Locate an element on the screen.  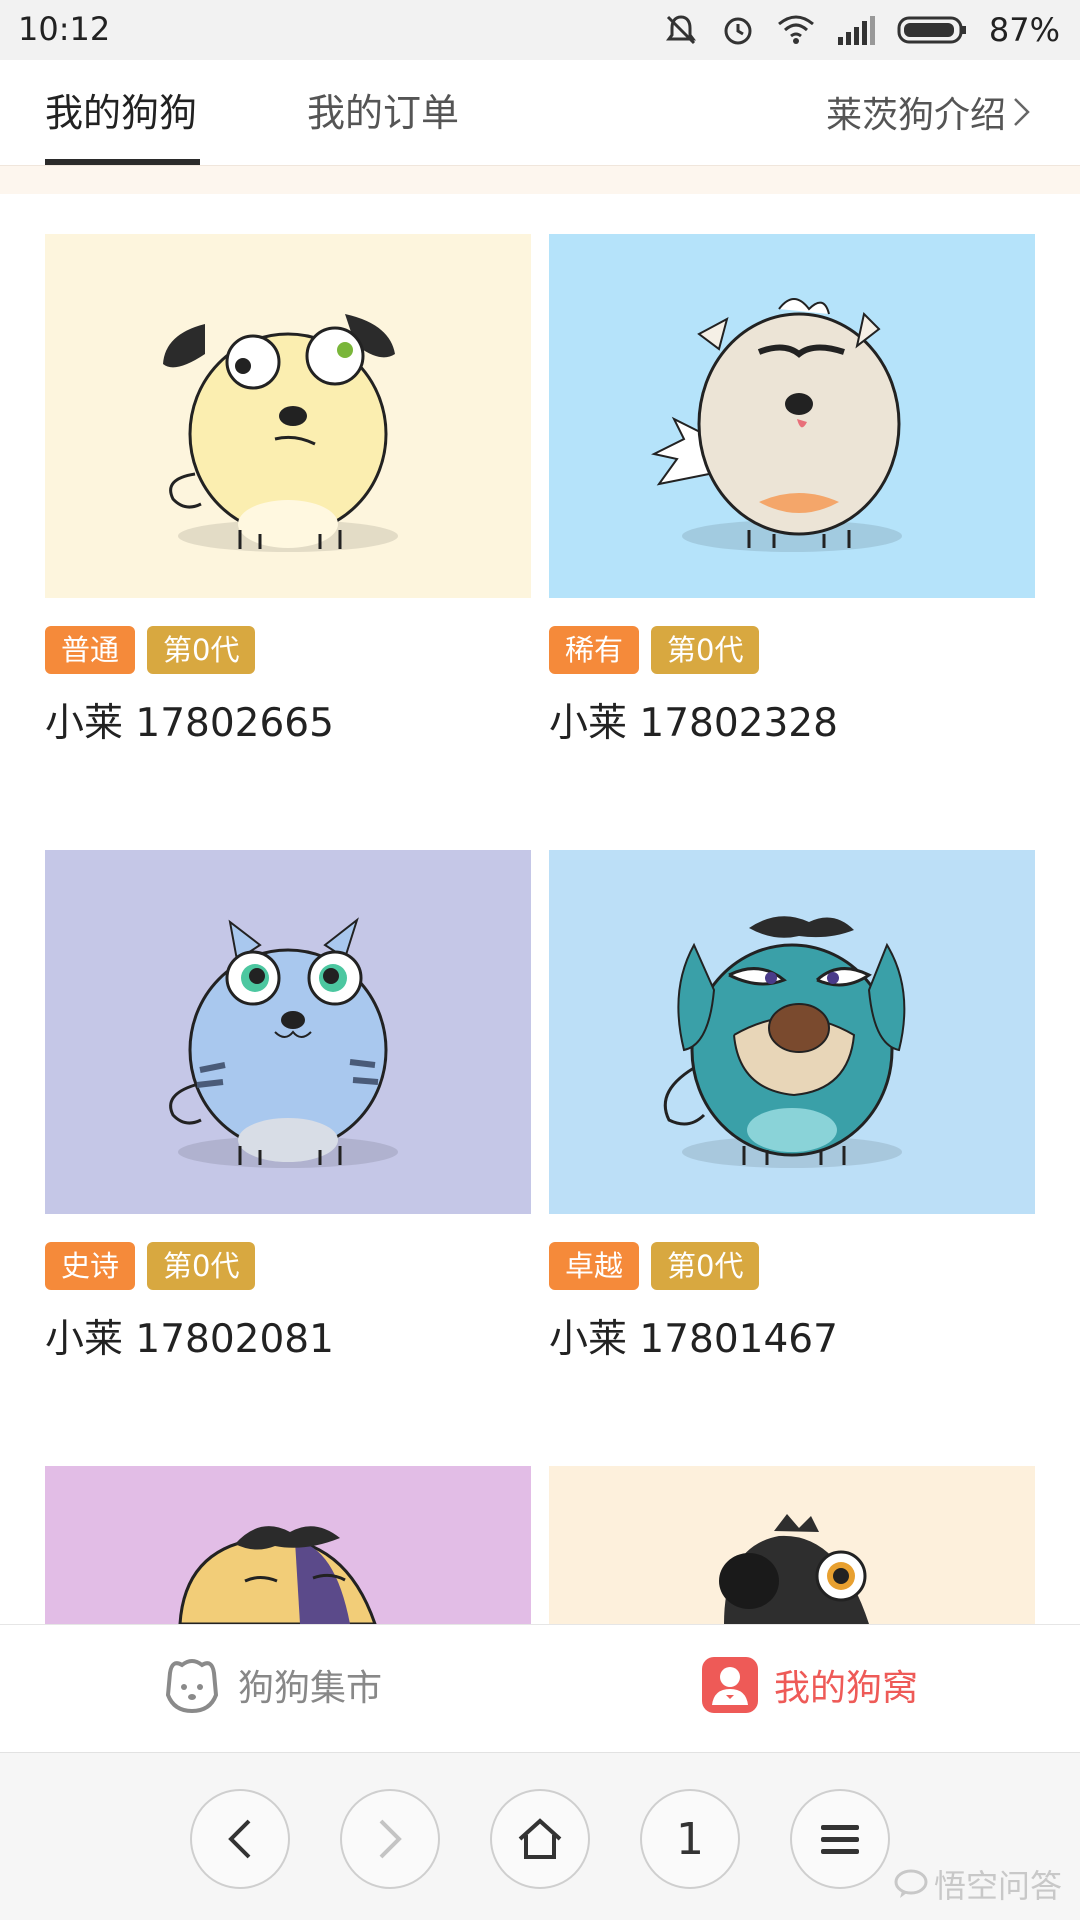
status-icons: 87% is located at coordinates (861, 30).